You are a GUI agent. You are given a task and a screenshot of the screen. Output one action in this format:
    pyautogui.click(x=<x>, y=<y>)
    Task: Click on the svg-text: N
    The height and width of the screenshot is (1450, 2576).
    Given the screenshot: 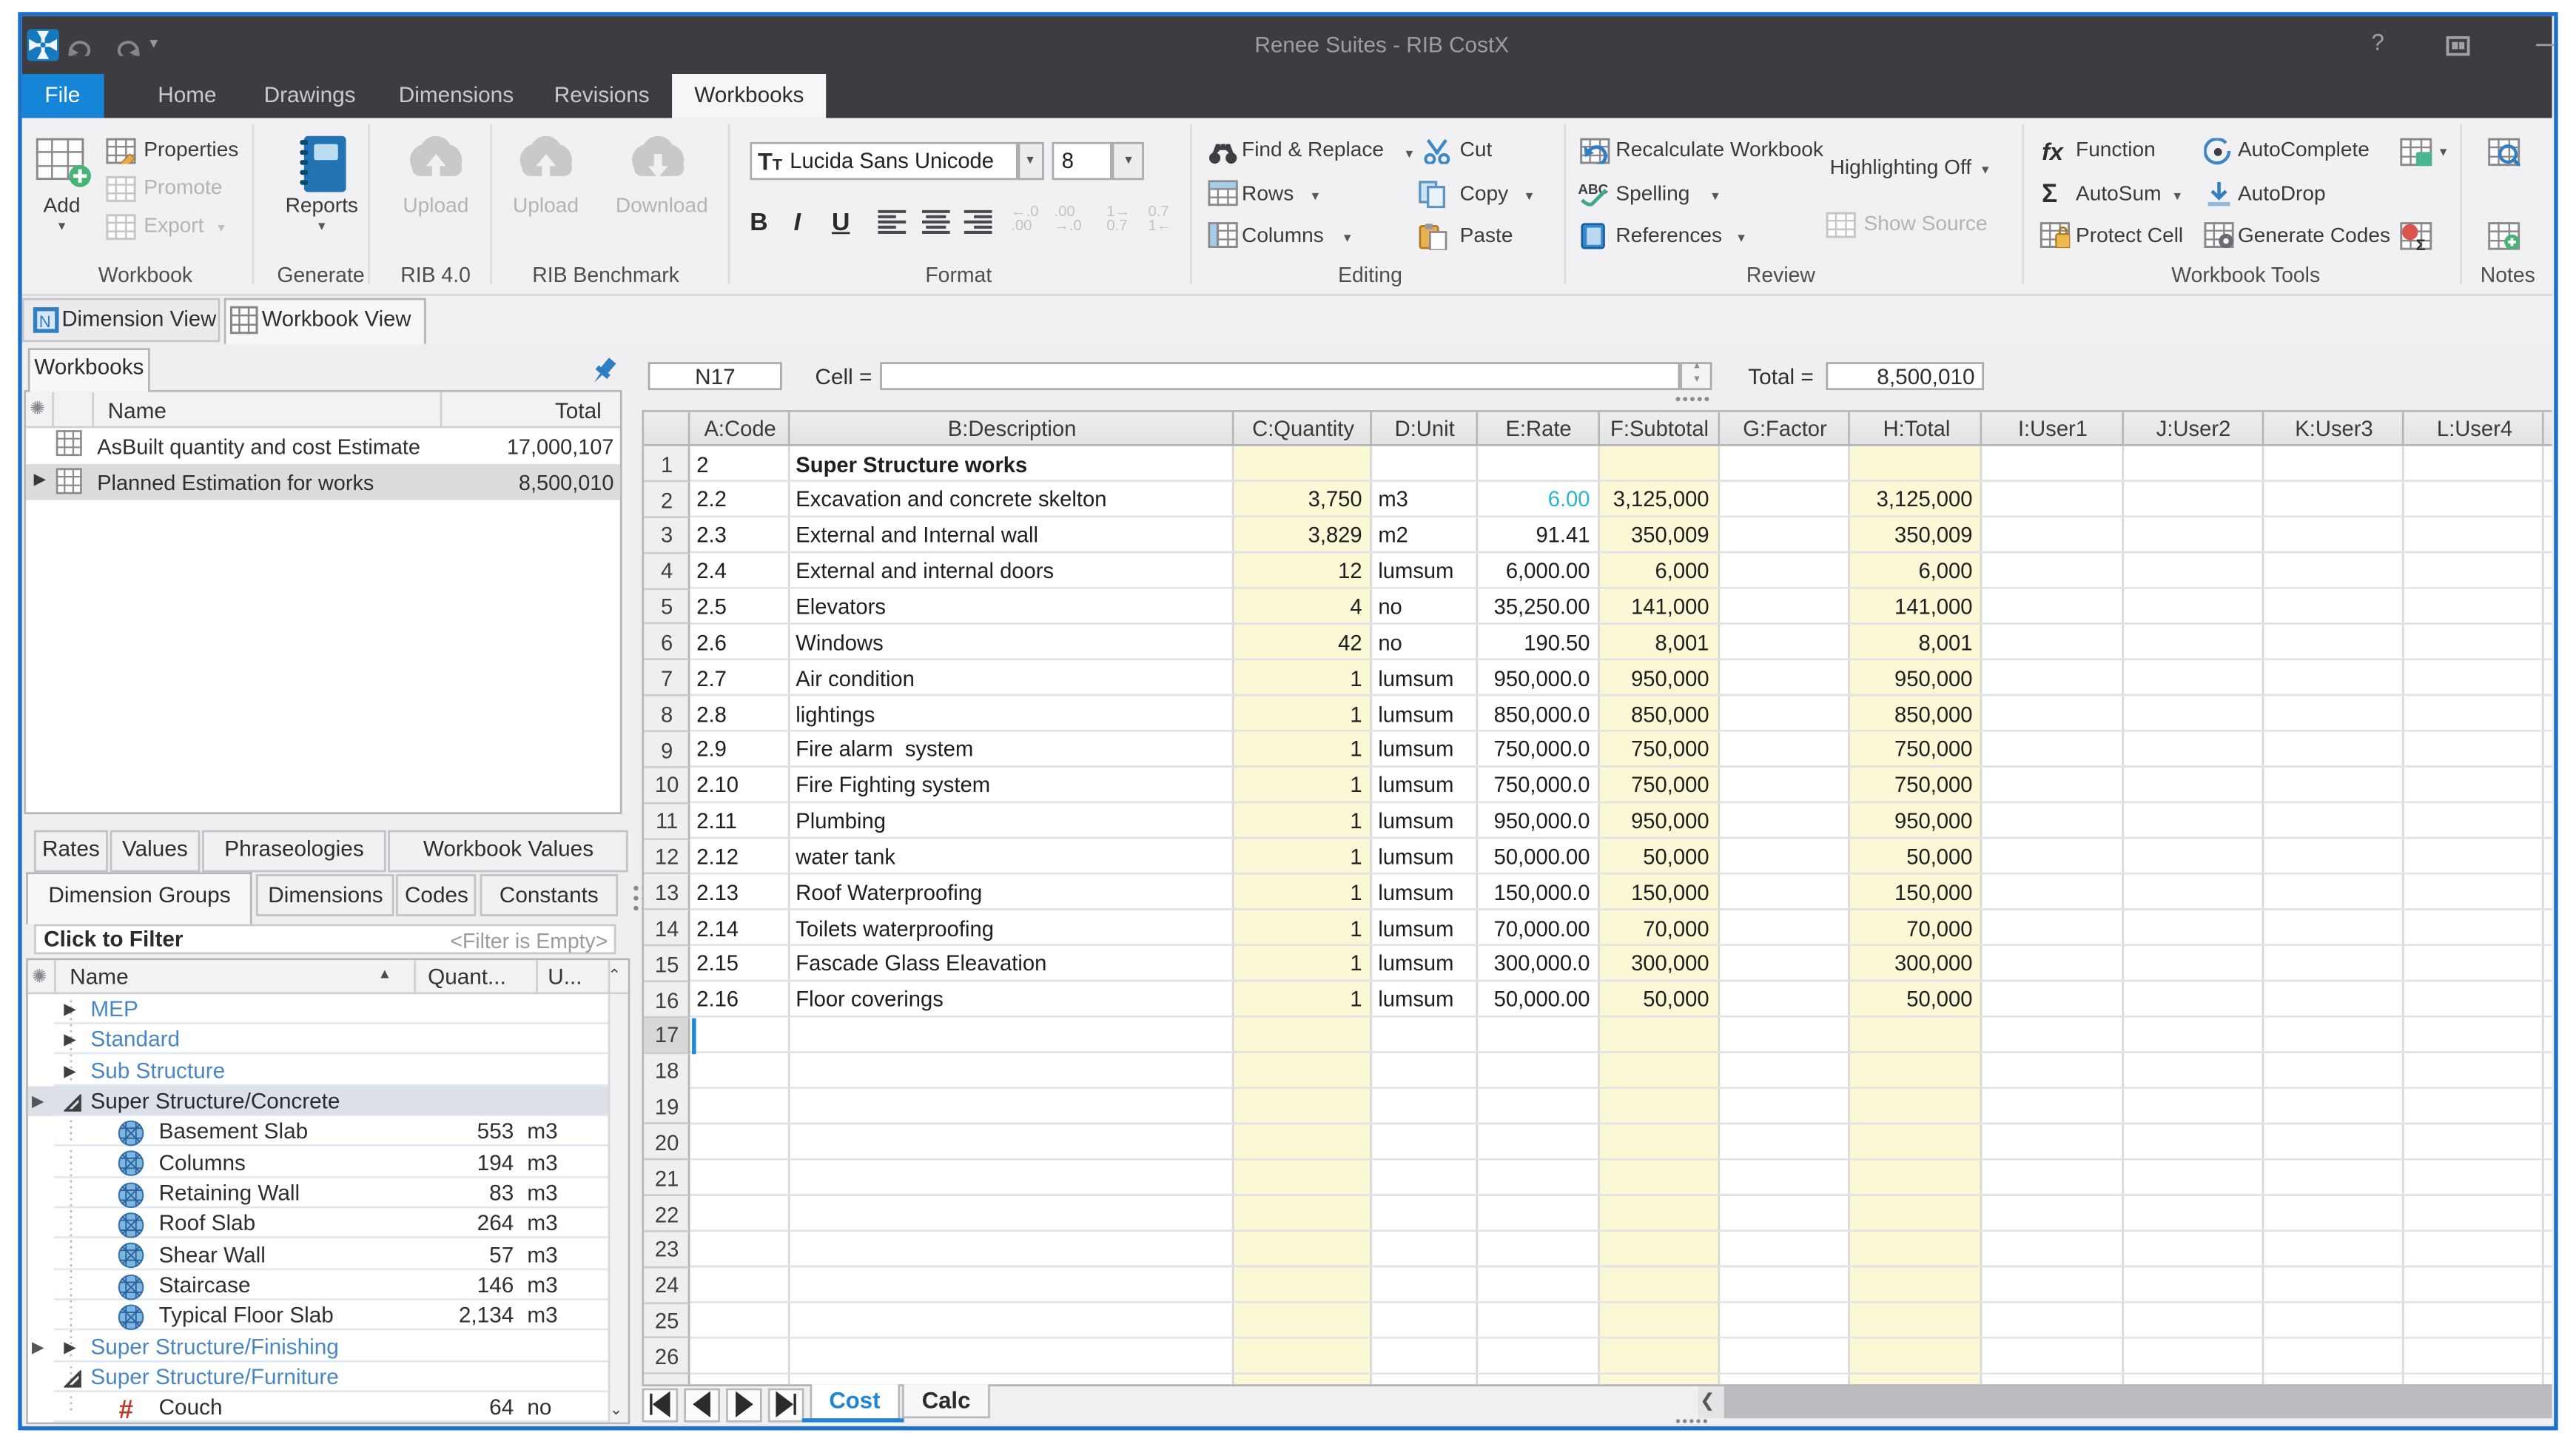 What is the action you would take?
    pyautogui.click(x=44, y=321)
    